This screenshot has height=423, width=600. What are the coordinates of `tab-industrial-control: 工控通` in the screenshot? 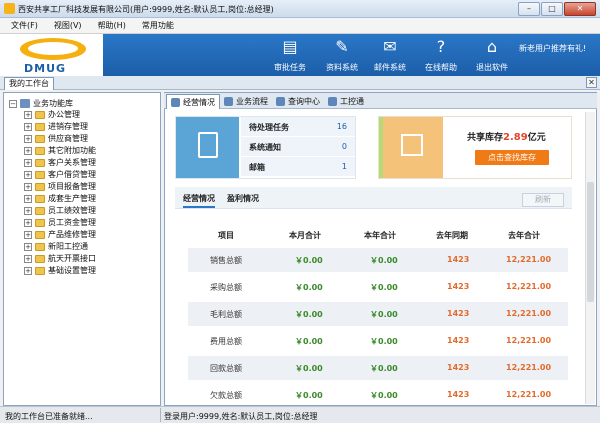 It's located at (346, 101).